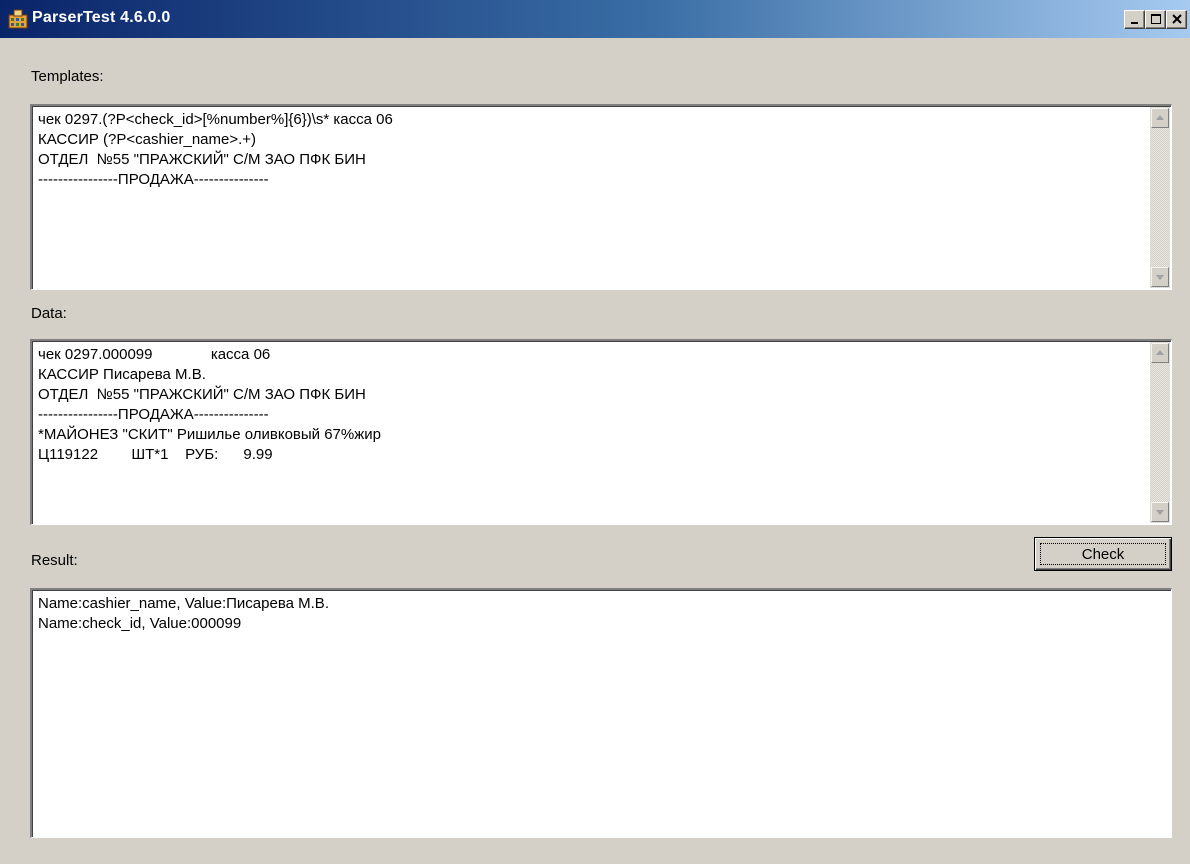 The height and width of the screenshot is (864, 1190). I want to click on data-scroll-up-button, so click(1160, 353).